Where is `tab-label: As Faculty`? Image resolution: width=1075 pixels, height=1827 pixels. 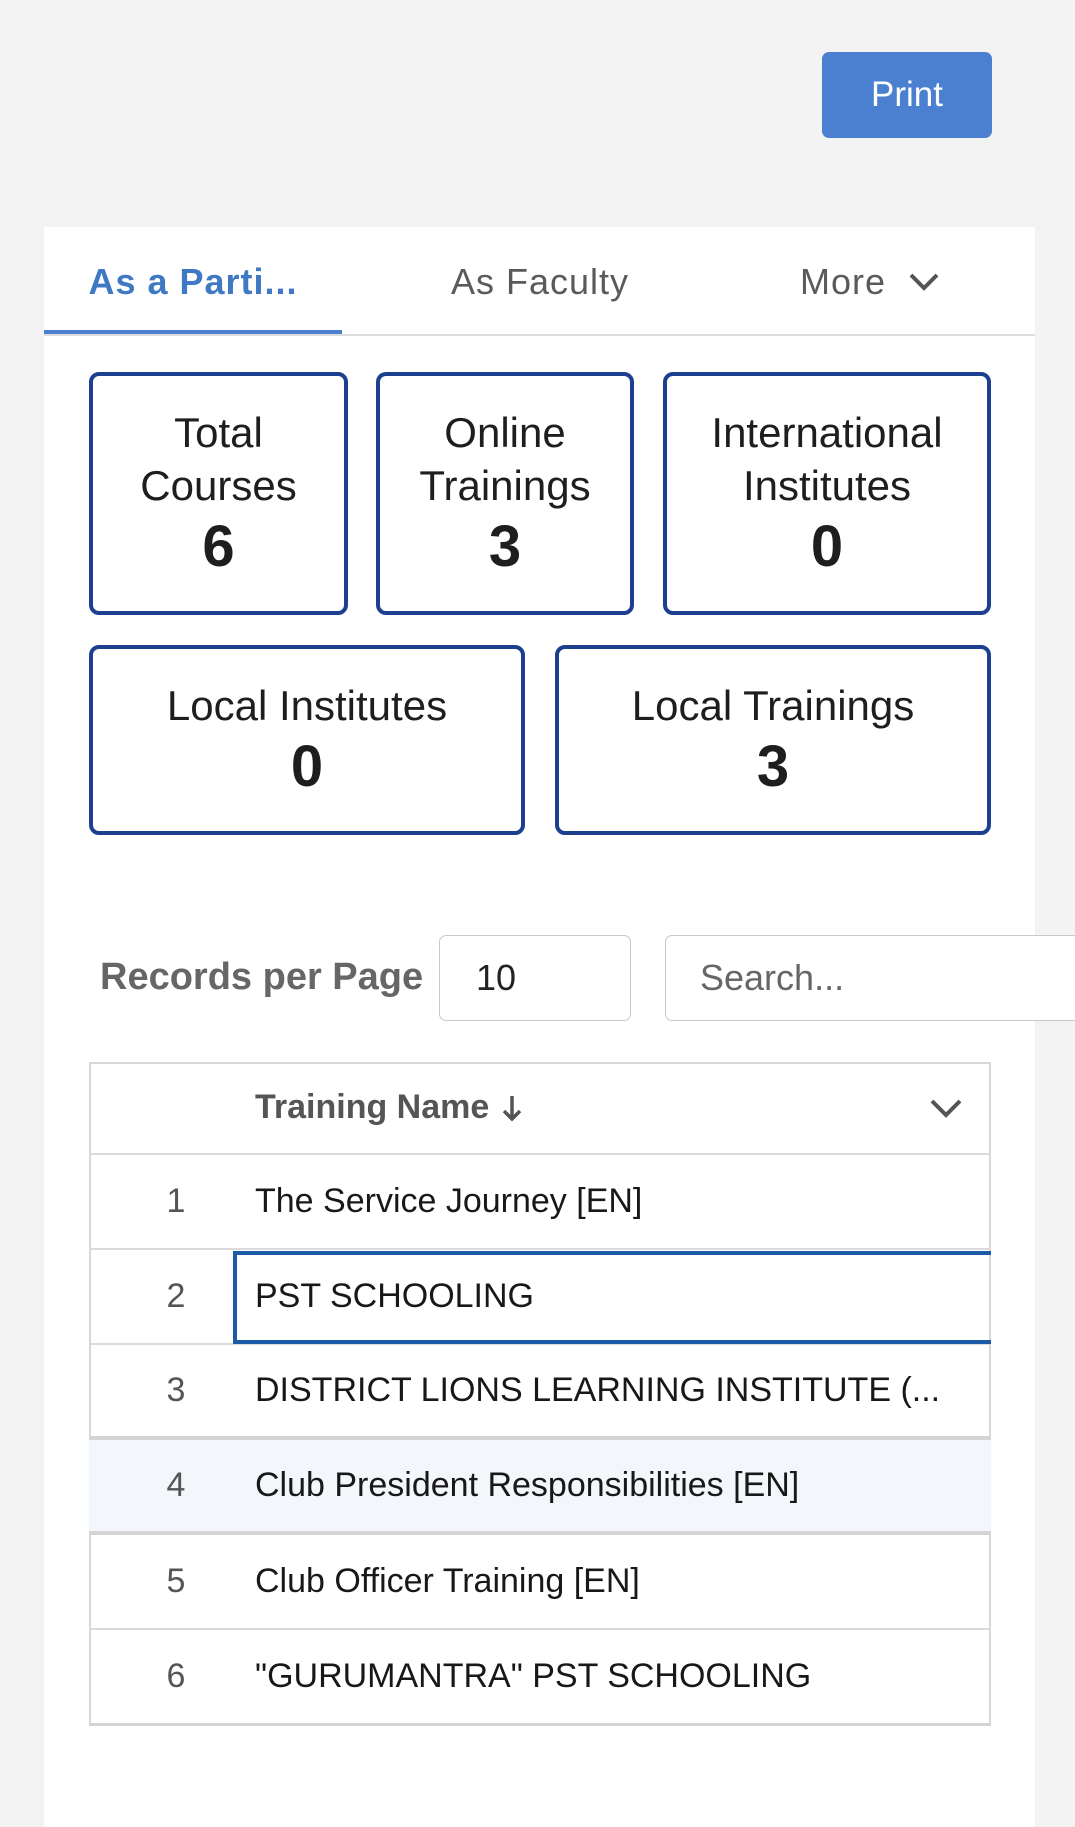
tab-label: As Faculty is located at coordinates (540, 281).